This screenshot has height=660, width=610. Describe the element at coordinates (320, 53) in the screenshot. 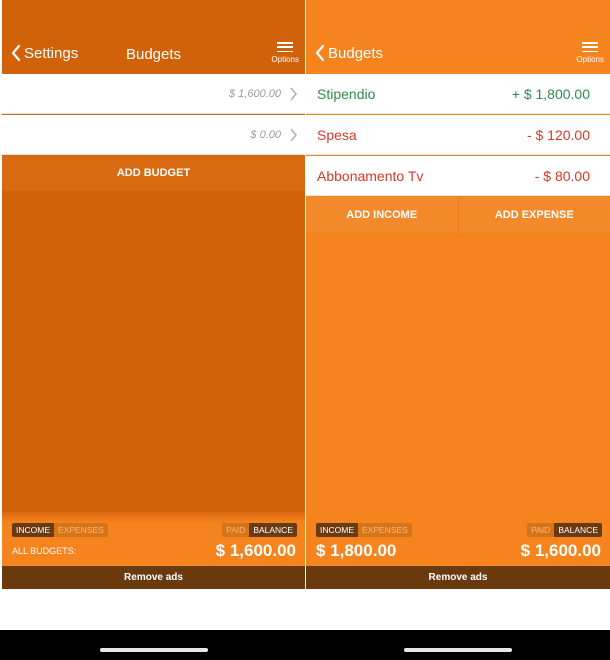

I see `chevron-left-icon` at that location.